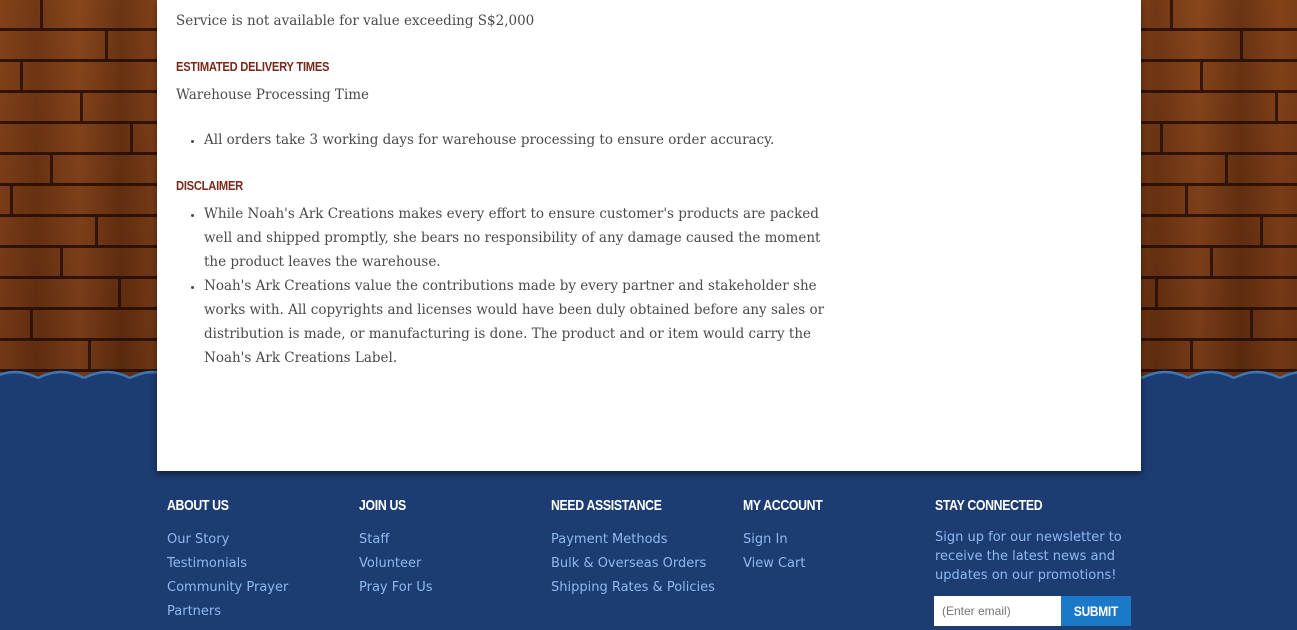 This screenshot has width=1297, height=630. I want to click on staff-link: Staff, so click(395, 540).